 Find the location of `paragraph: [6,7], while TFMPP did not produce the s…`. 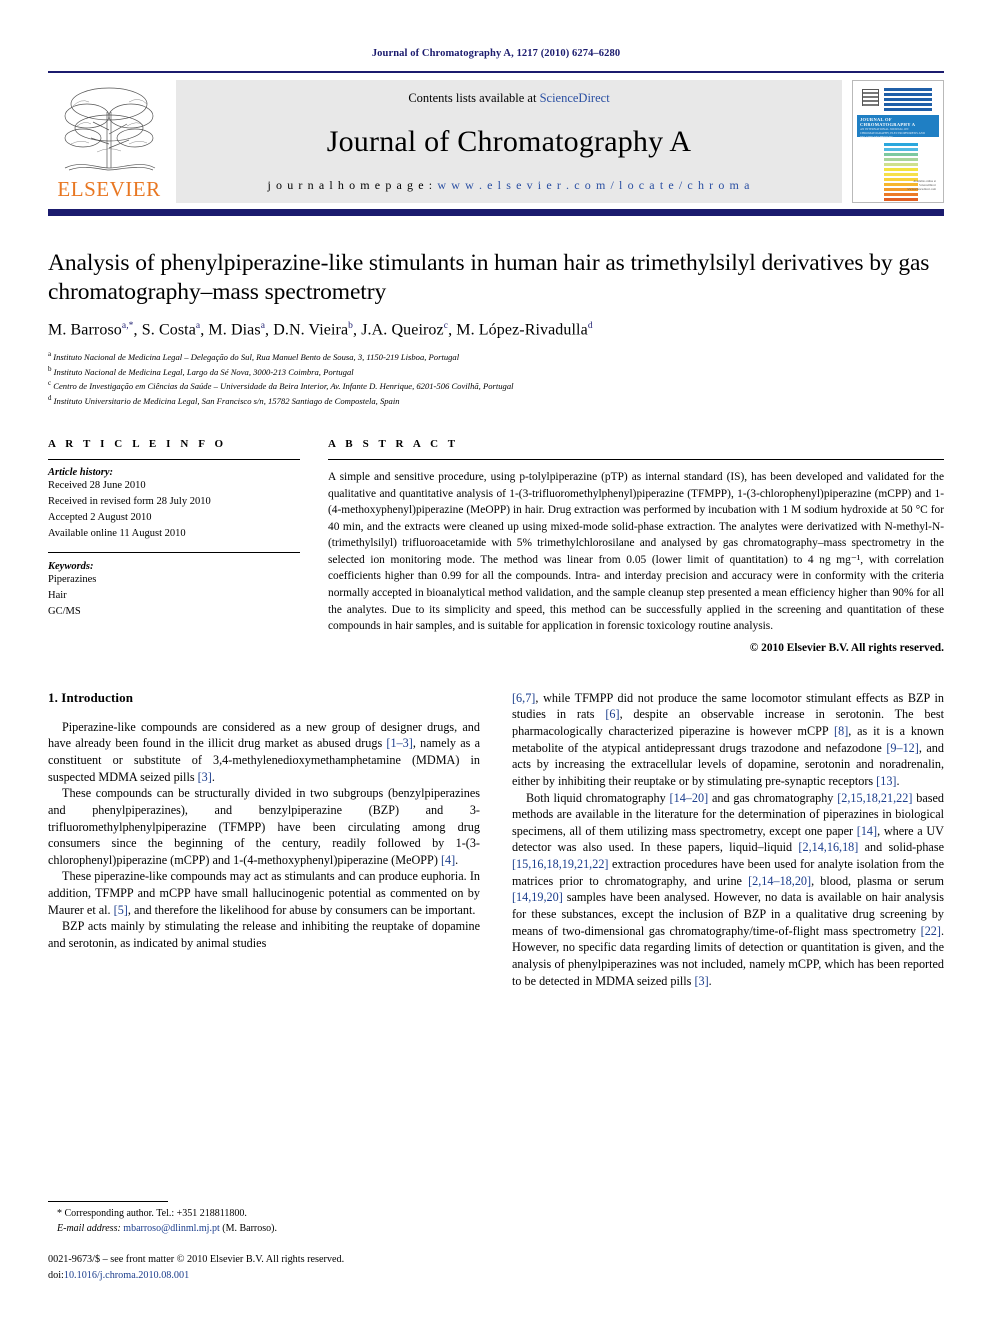

paragraph: [6,7], while TFMPP did not produce the s… is located at coordinates (728, 739).